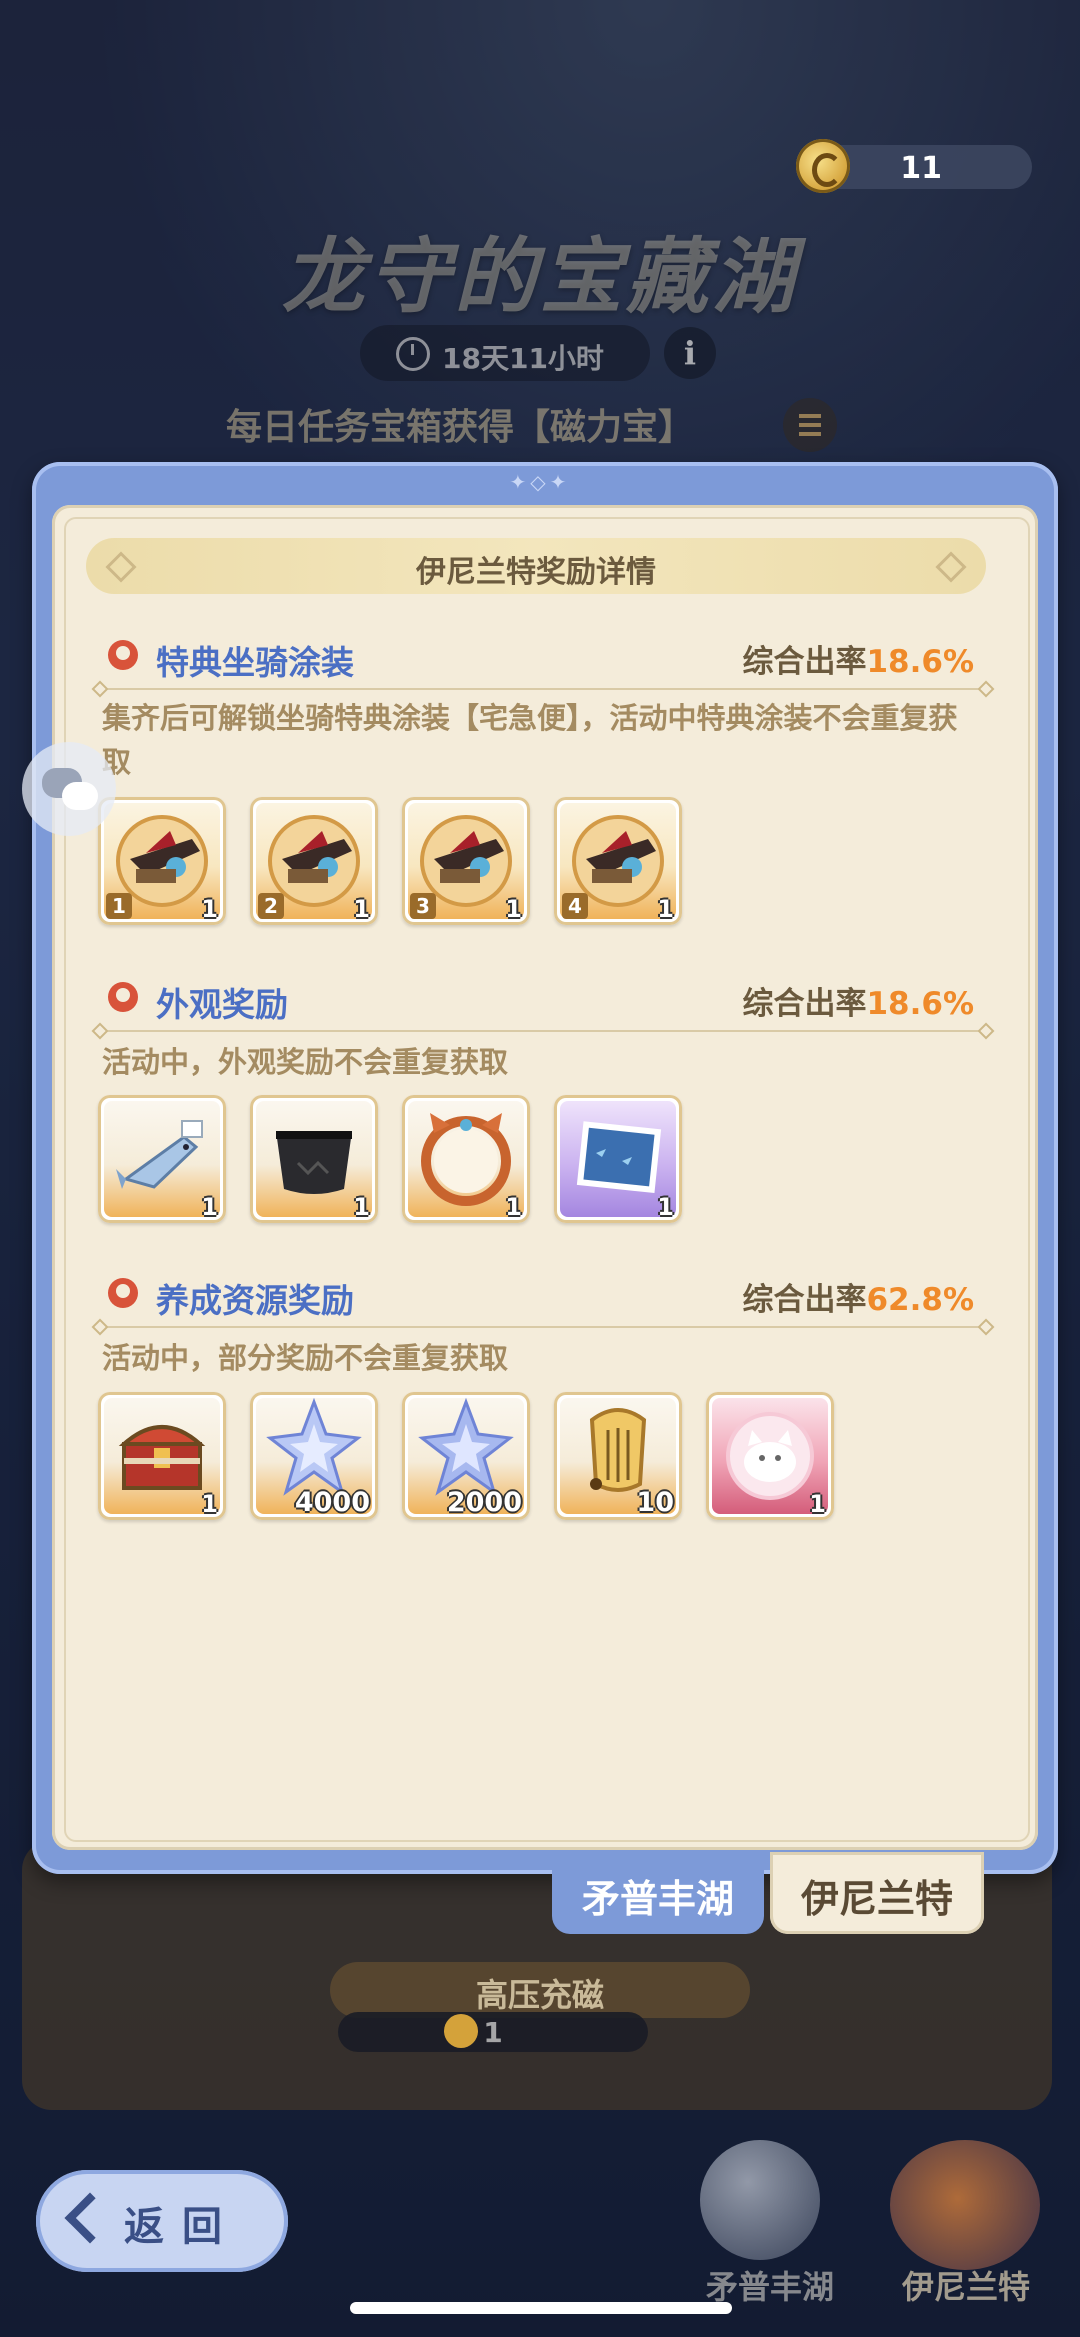 This screenshot has width=1080, height=2337. Describe the element at coordinates (182, 2227) in the screenshot. I see `back-label: 返回` at that location.